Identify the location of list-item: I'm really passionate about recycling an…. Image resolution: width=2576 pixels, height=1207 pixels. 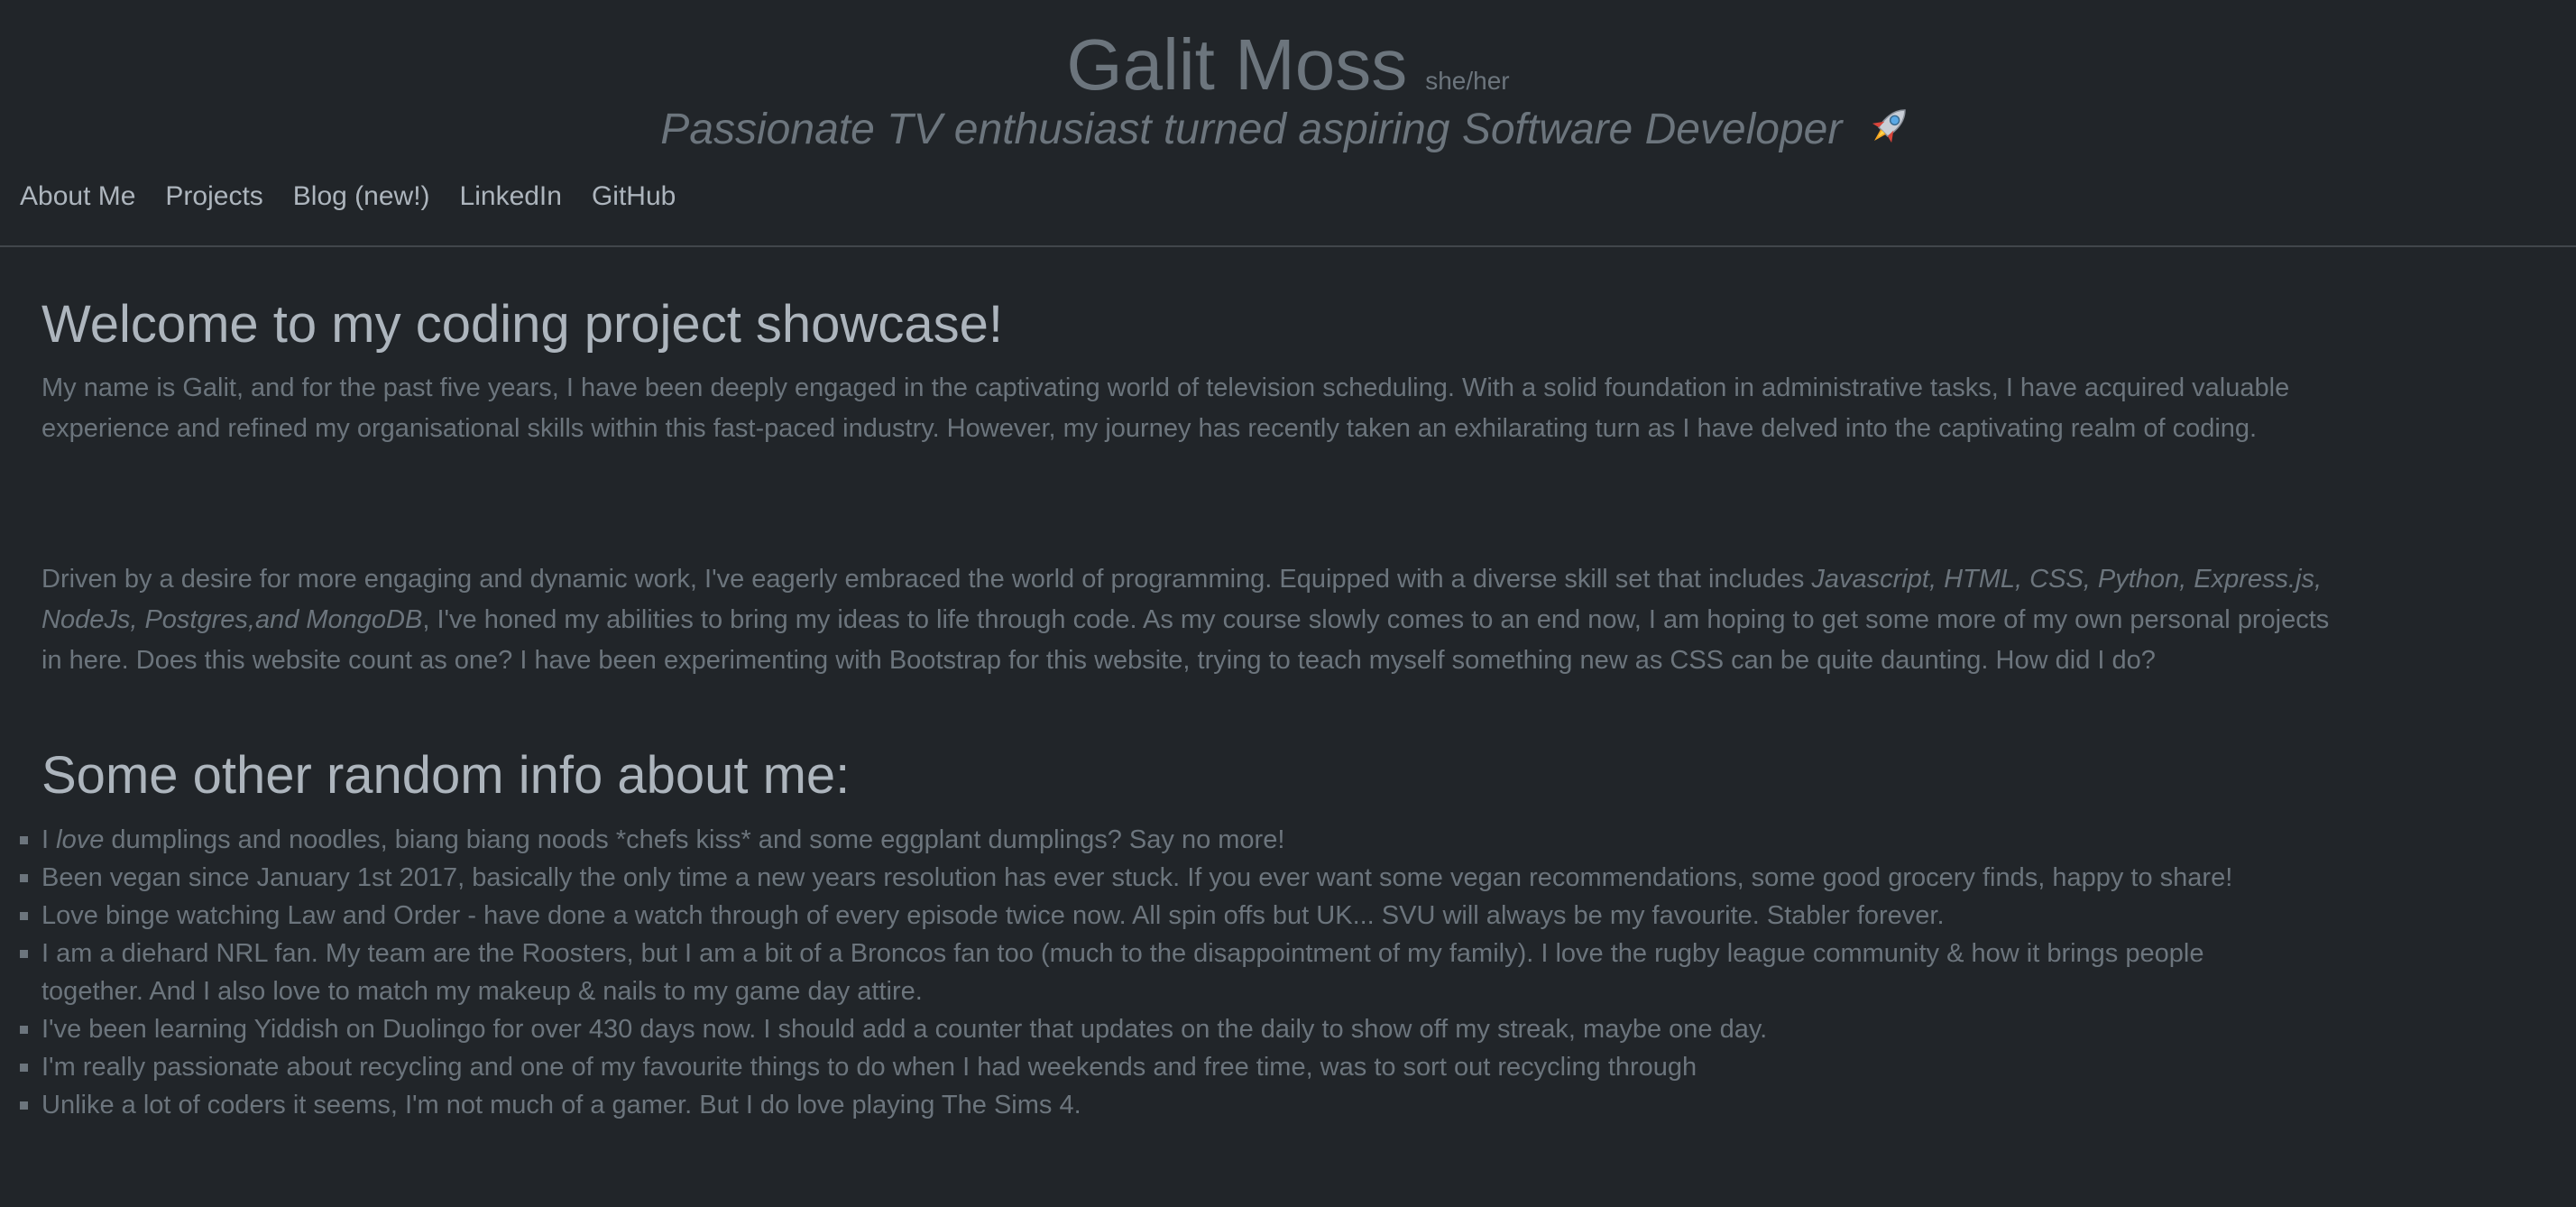
(1288, 1067).